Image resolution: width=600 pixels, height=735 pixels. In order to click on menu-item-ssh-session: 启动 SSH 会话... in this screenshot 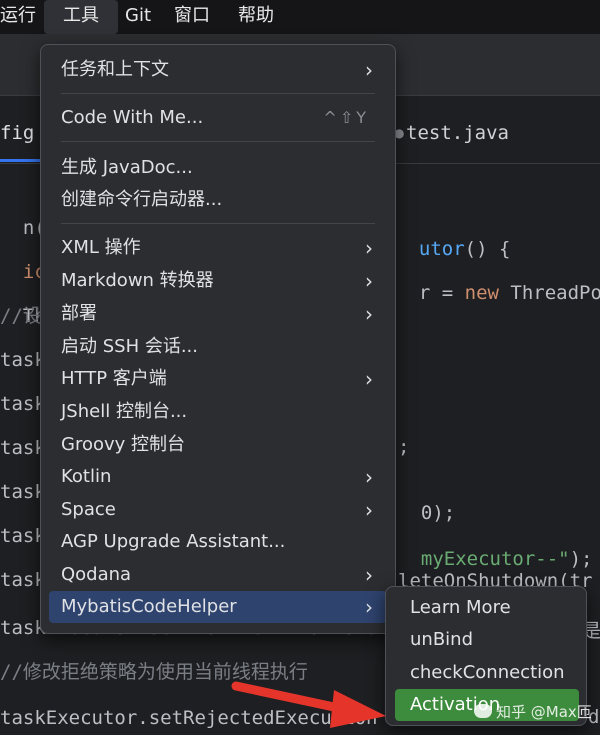, I will do `click(218, 347)`.